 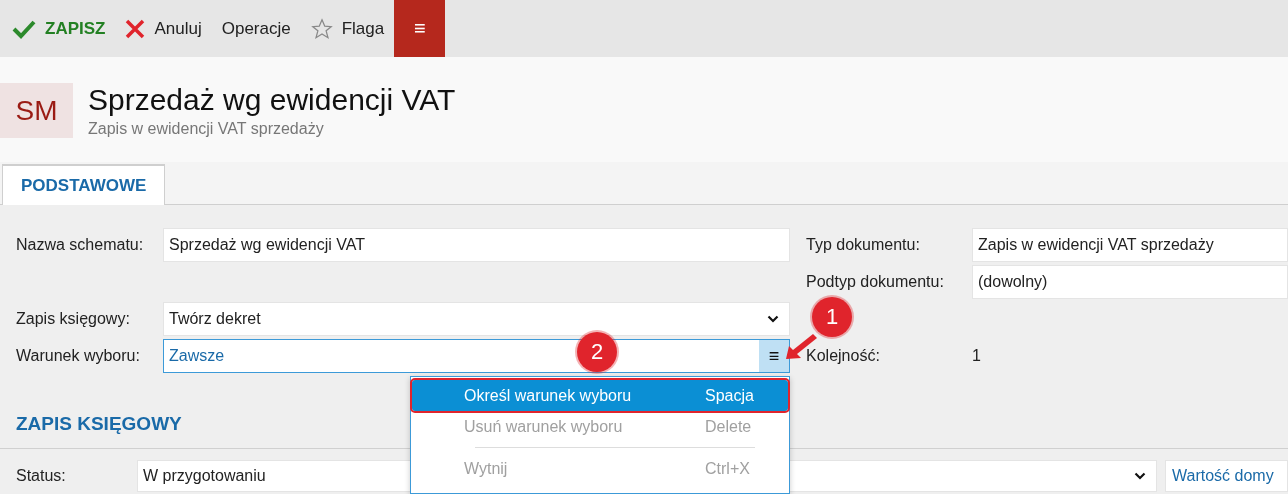 I want to click on app-badge: SM, so click(x=36, y=110).